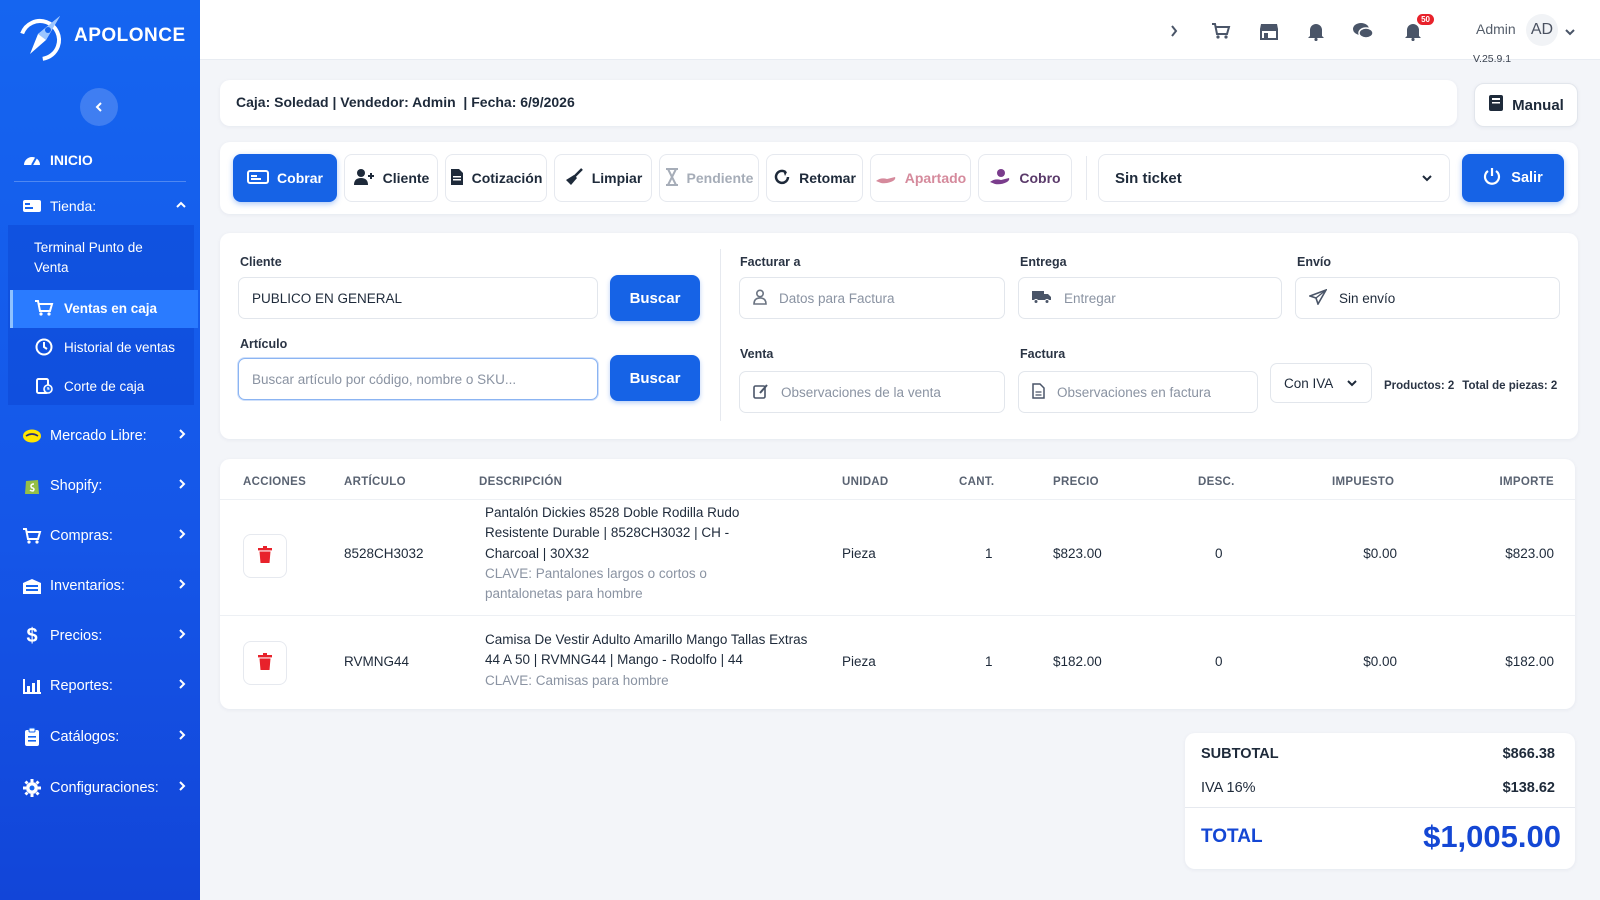 The height and width of the screenshot is (900, 1600). Describe the element at coordinates (391, 178) in the screenshot. I see `cliente-button: Cliente` at that location.